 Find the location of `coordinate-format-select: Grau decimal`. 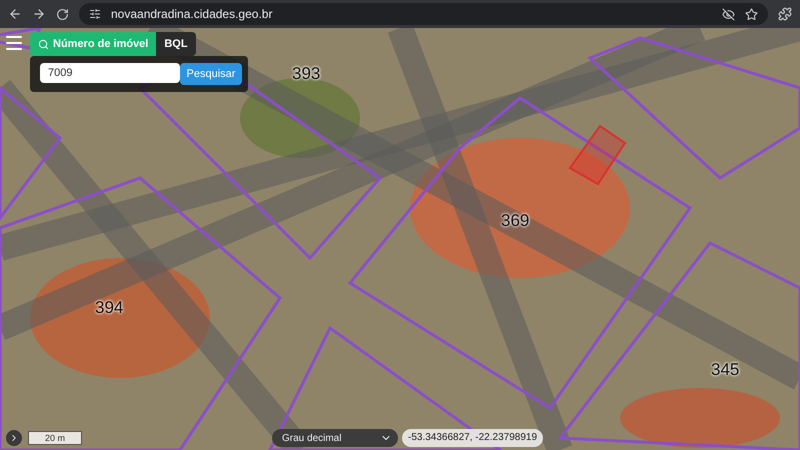

coordinate-format-select: Grau decimal is located at coordinates (335, 438).